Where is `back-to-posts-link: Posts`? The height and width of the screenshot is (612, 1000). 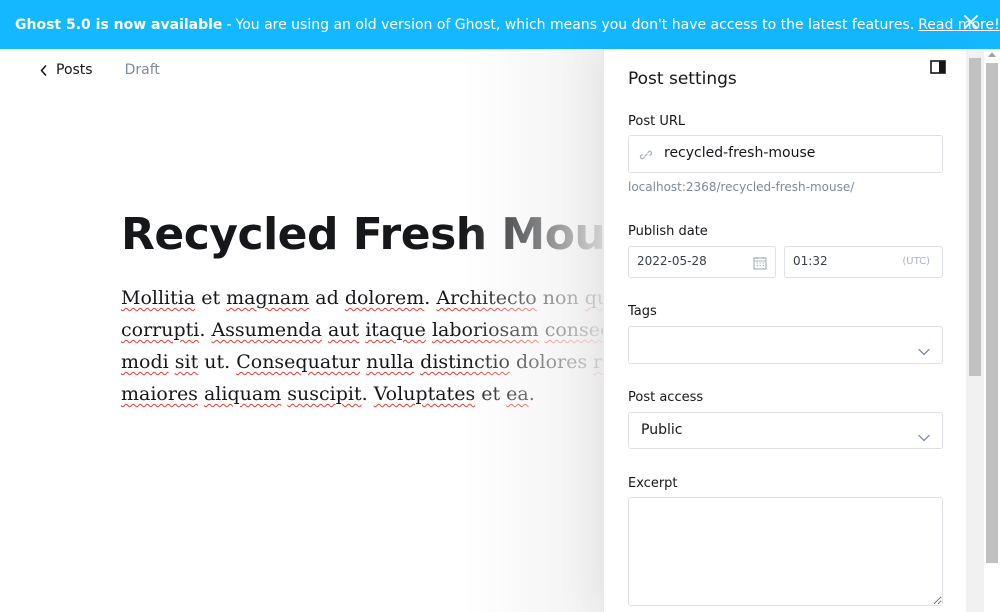 back-to-posts-link: Posts is located at coordinates (66, 70).